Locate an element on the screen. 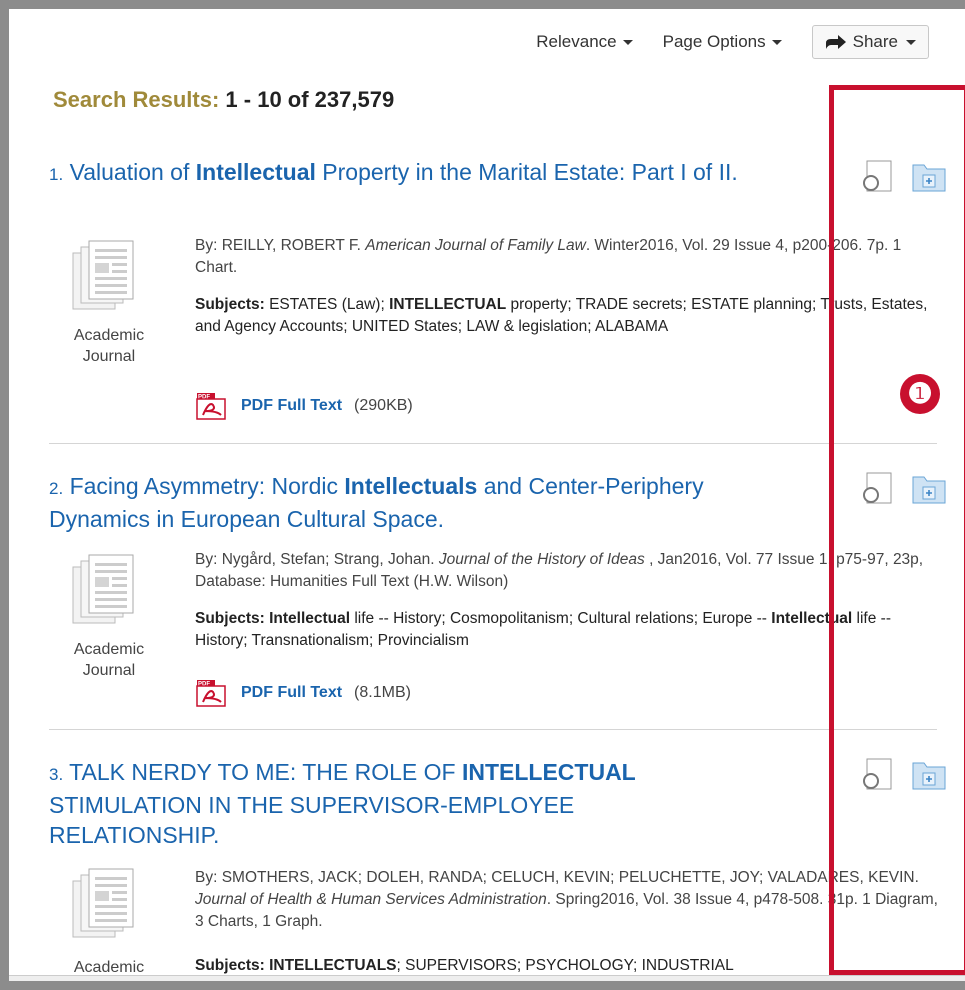 The width and height of the screenshot is (965, 990). title-text: Valuation of is located at coordinates (133, 172).